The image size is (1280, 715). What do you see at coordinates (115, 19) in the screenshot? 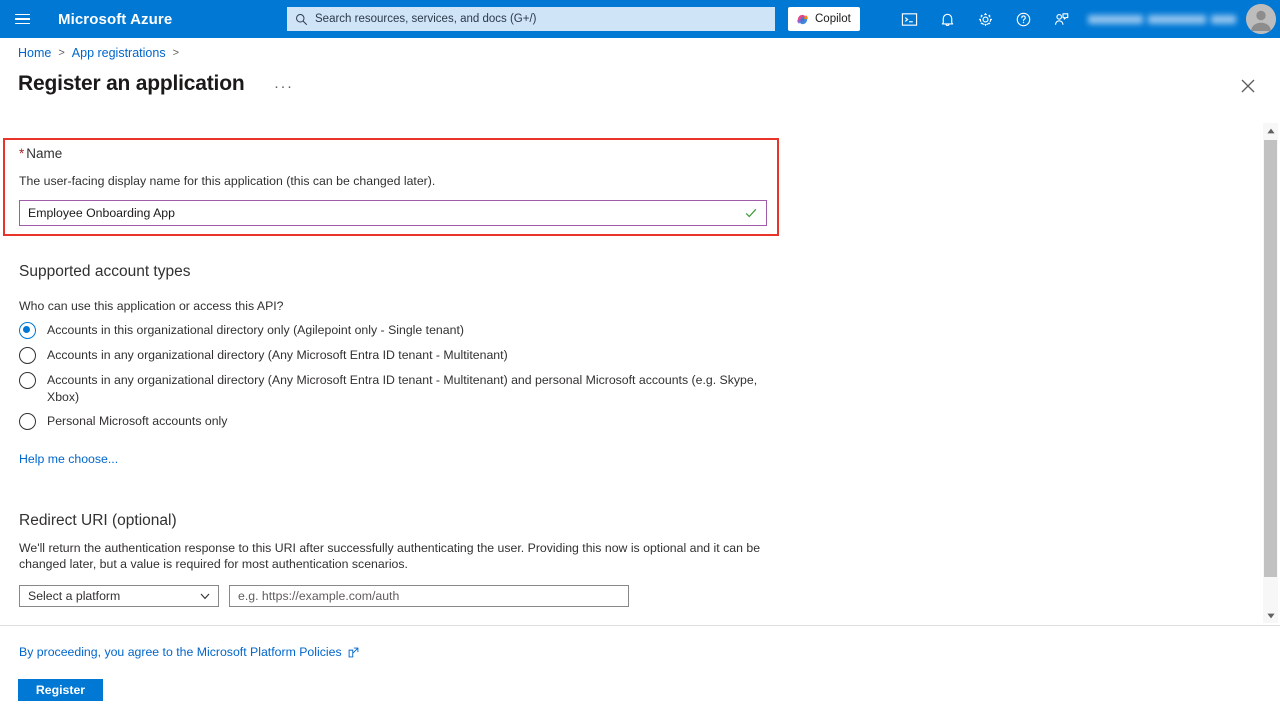
I see `azure-brand-link: Microsoft Azure` at bounding box center [115, 19].